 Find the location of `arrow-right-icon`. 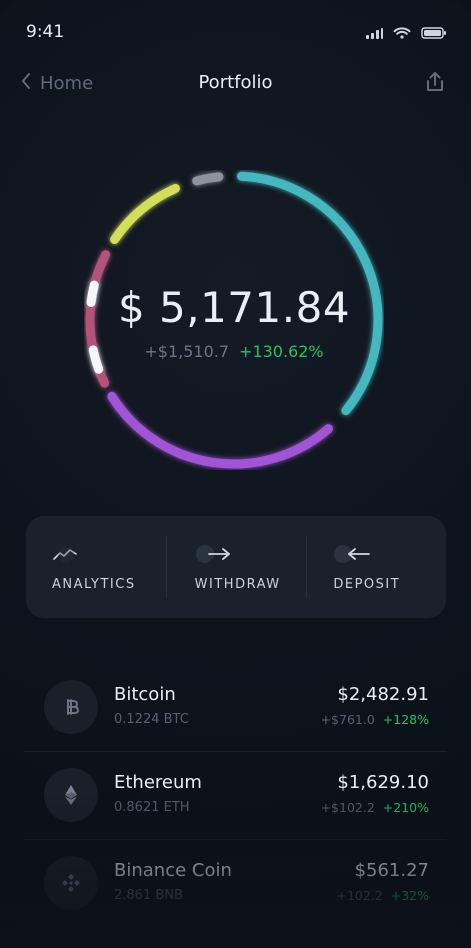

arrow-right-icon is located at coordinates (251, 554).